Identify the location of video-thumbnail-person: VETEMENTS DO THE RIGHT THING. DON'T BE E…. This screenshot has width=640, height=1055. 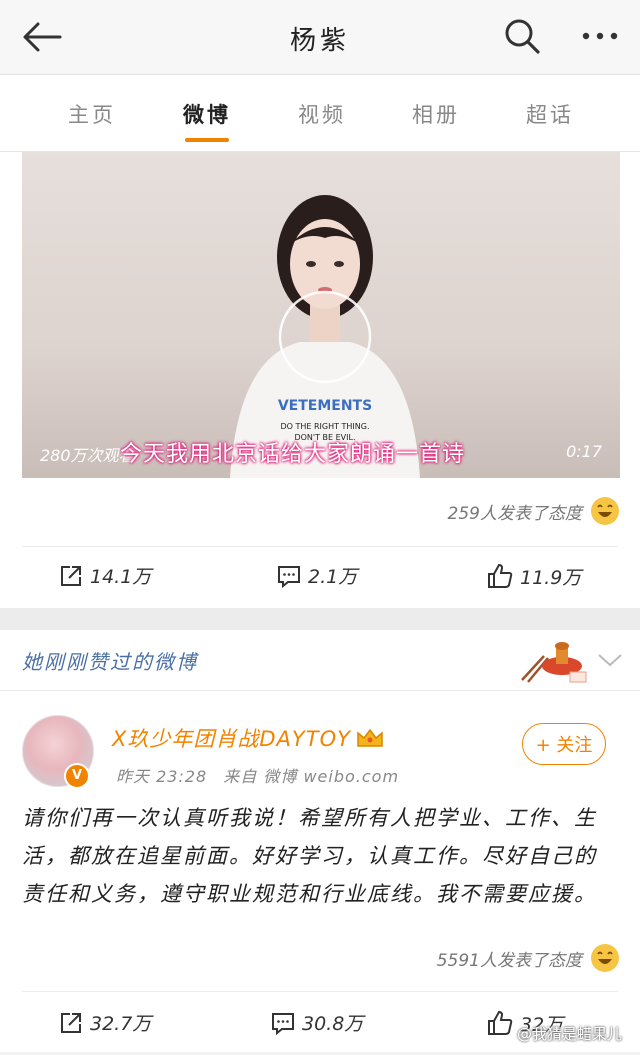
(325, 336).